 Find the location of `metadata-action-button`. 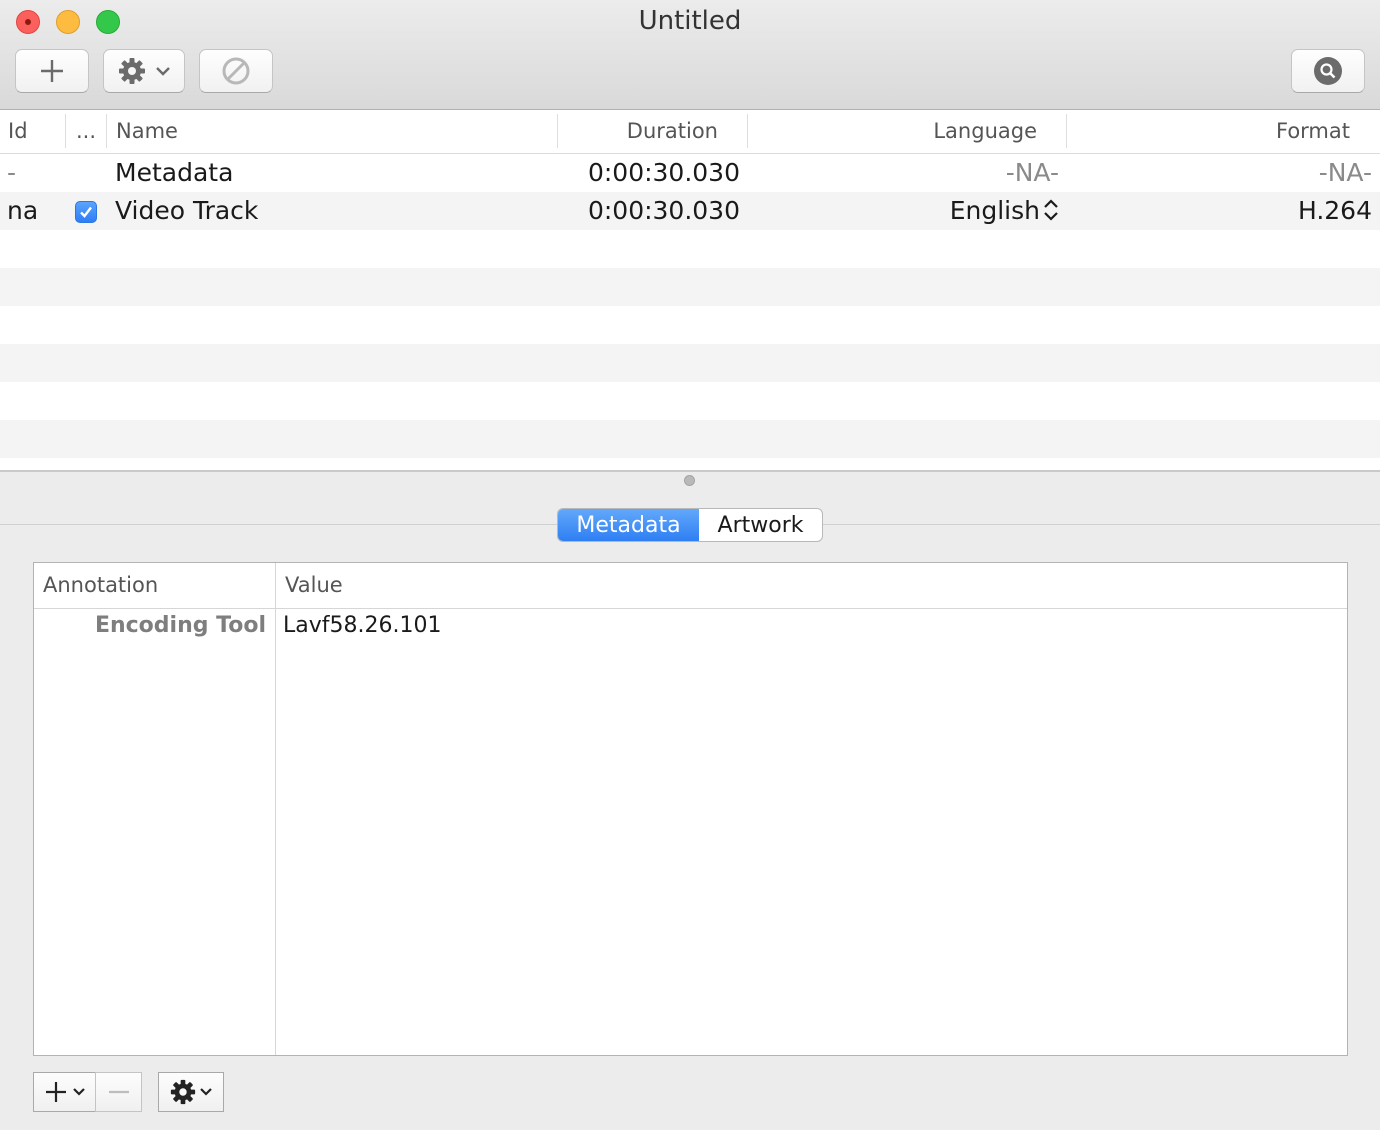

metadata-action-button is located at coordinates (191, 1092).